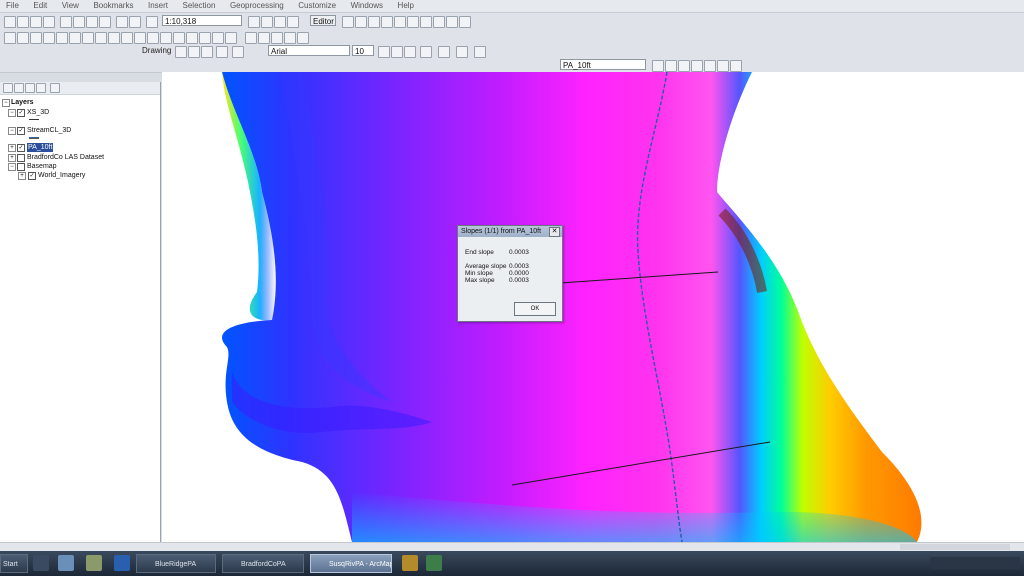  What do you see at coordinates (426, 22) in the screenshot?
I see `rotate-icon` at bounding box center [426, 22].